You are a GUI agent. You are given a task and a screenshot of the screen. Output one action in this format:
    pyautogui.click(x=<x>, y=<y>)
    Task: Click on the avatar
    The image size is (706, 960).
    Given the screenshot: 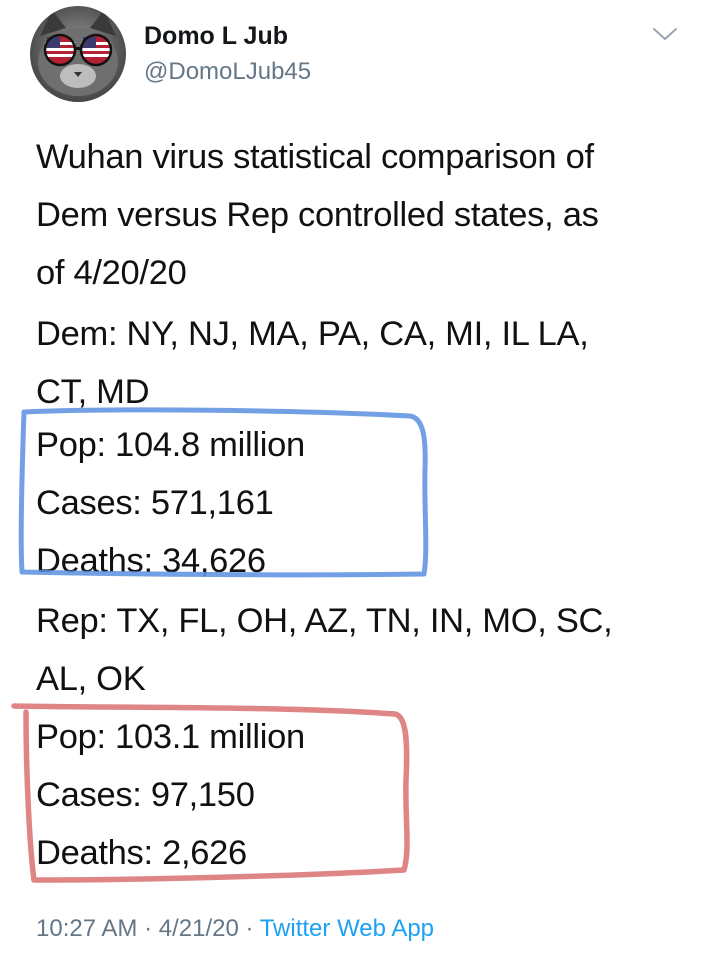 What is the action you would take?
    pyautogui.click(x=78, y=54)
    